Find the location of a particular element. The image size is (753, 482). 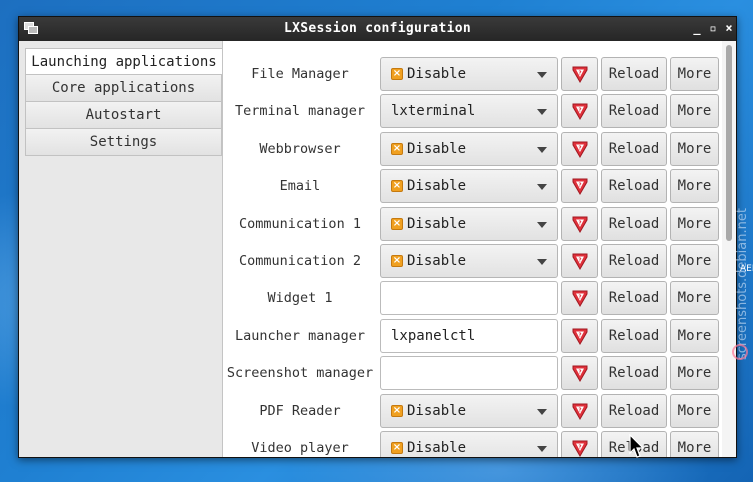

app-row: Video player×Disable?ReloadMore is located at coordinates (473, 444).